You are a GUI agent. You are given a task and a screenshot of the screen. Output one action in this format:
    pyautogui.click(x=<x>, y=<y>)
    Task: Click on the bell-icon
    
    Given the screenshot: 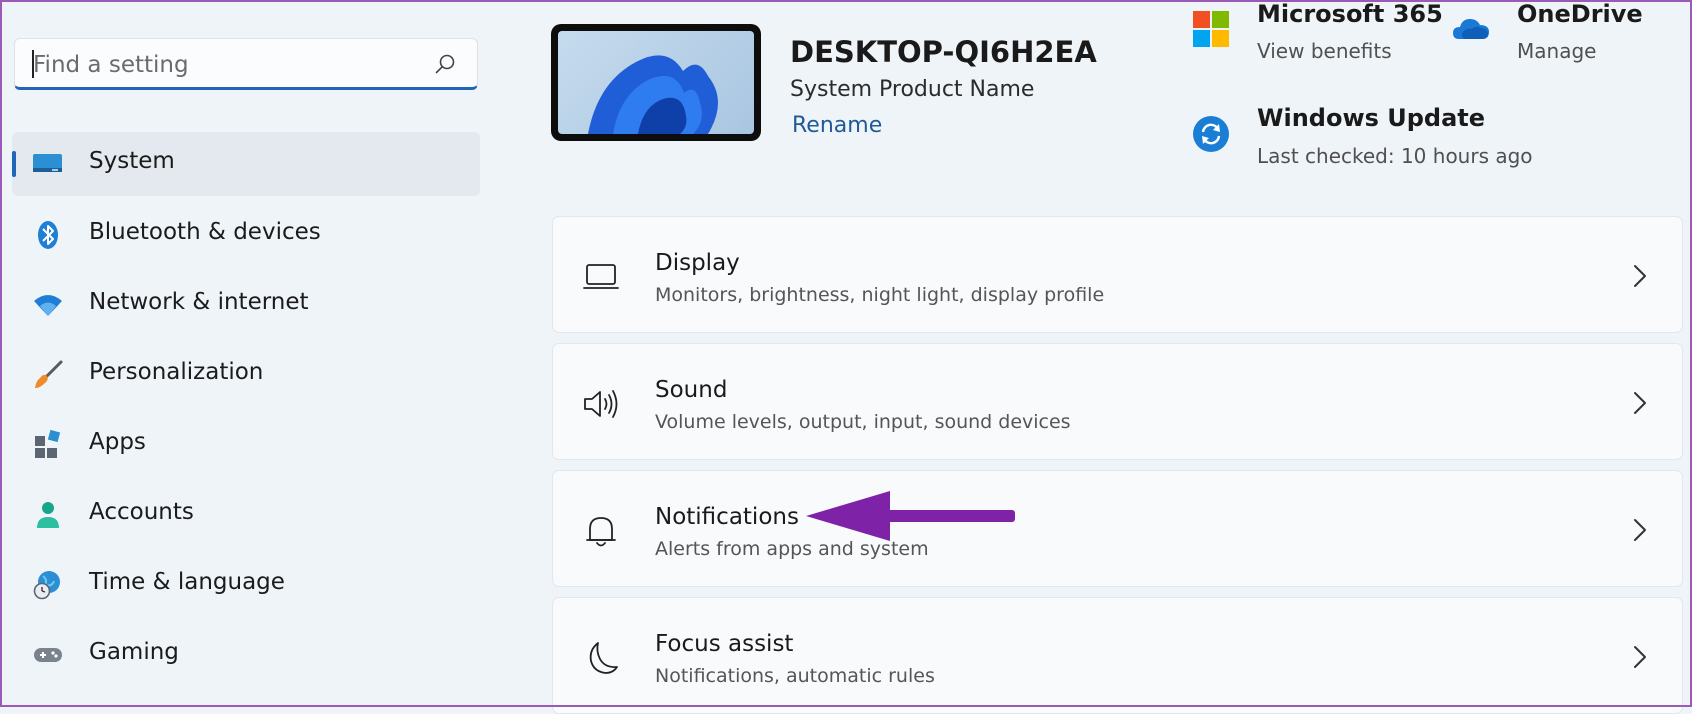 What is the action you would take?
    pyautogui.click(x=601, y=532)
    